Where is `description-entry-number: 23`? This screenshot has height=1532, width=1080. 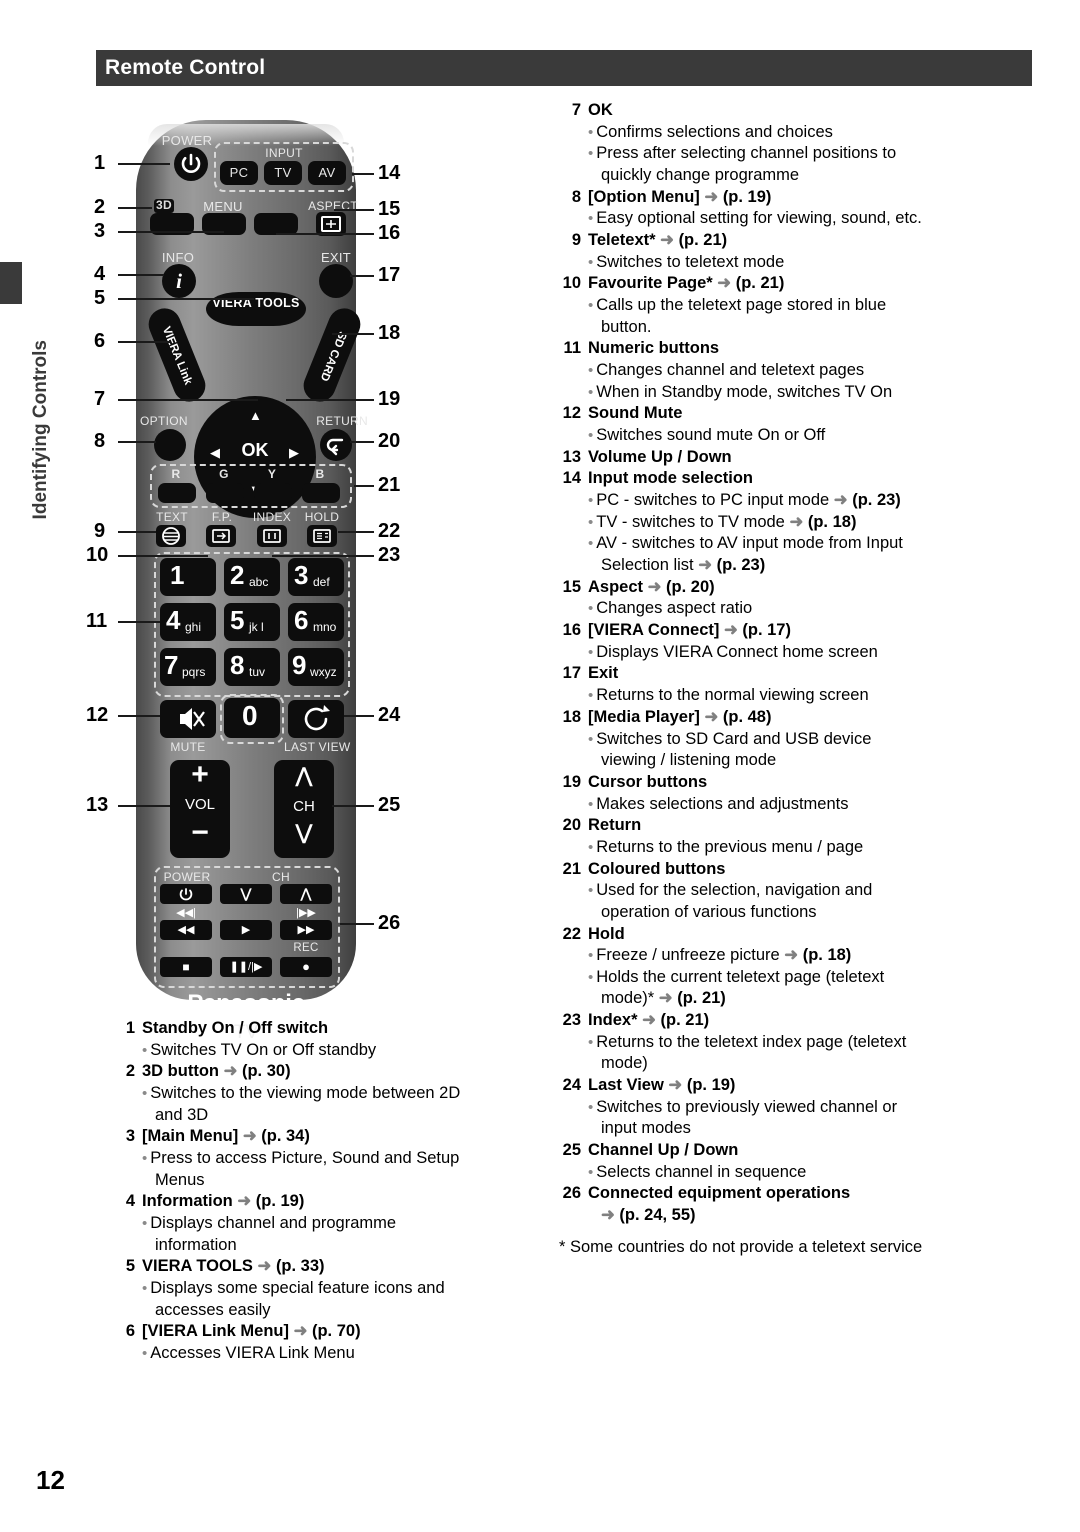
description-entry-number: 23 is located at coordinates (571, 1020).